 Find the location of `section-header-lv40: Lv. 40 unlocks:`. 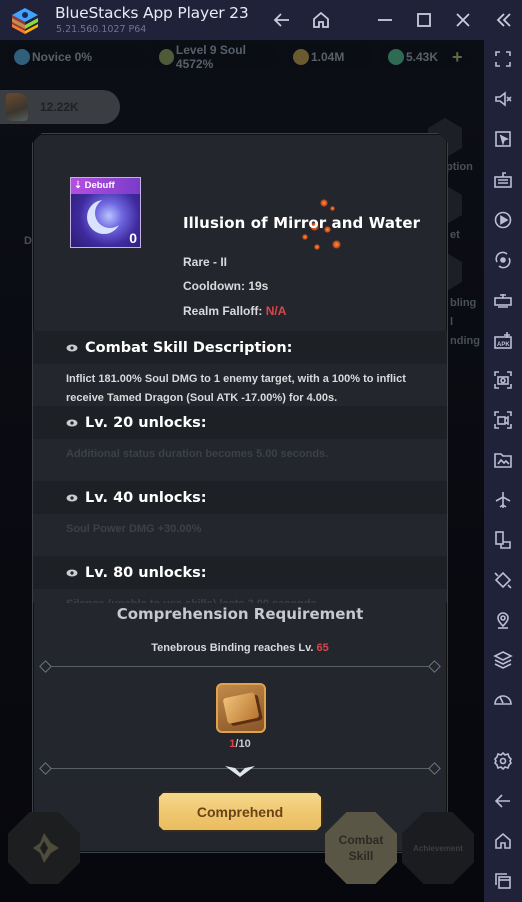

section-header-lv40: Lv. 40 unlocks: is located at coordinates (240, 497).